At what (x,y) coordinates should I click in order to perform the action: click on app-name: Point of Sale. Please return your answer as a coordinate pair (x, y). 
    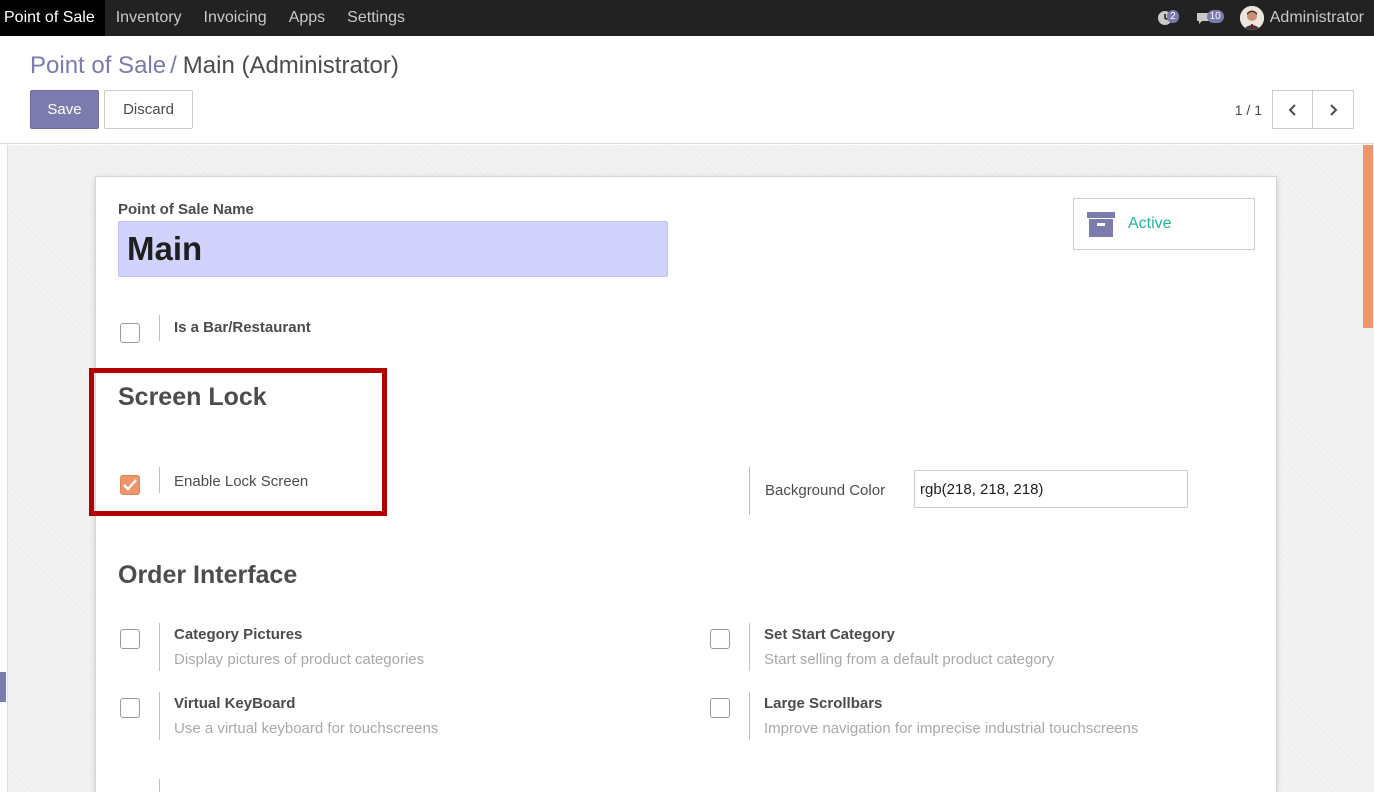
    Looking at the image, I should click on (52, 18).